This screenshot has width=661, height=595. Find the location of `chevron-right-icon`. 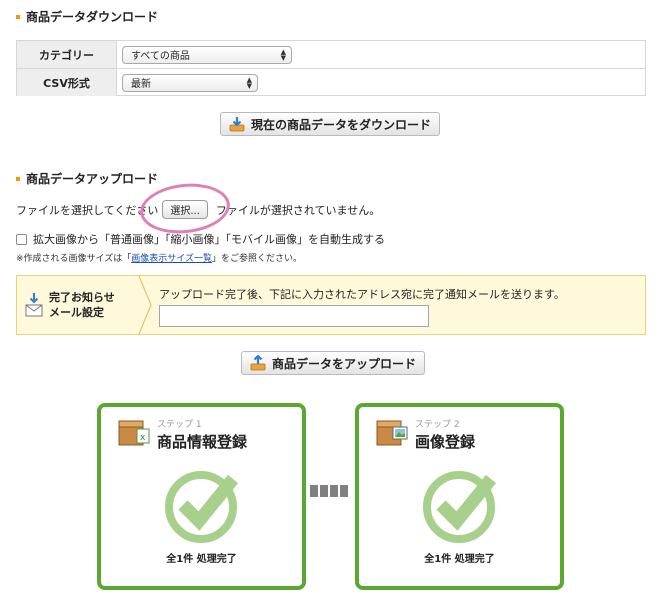

chevron-right-icon is located at coordinates (145, 305).